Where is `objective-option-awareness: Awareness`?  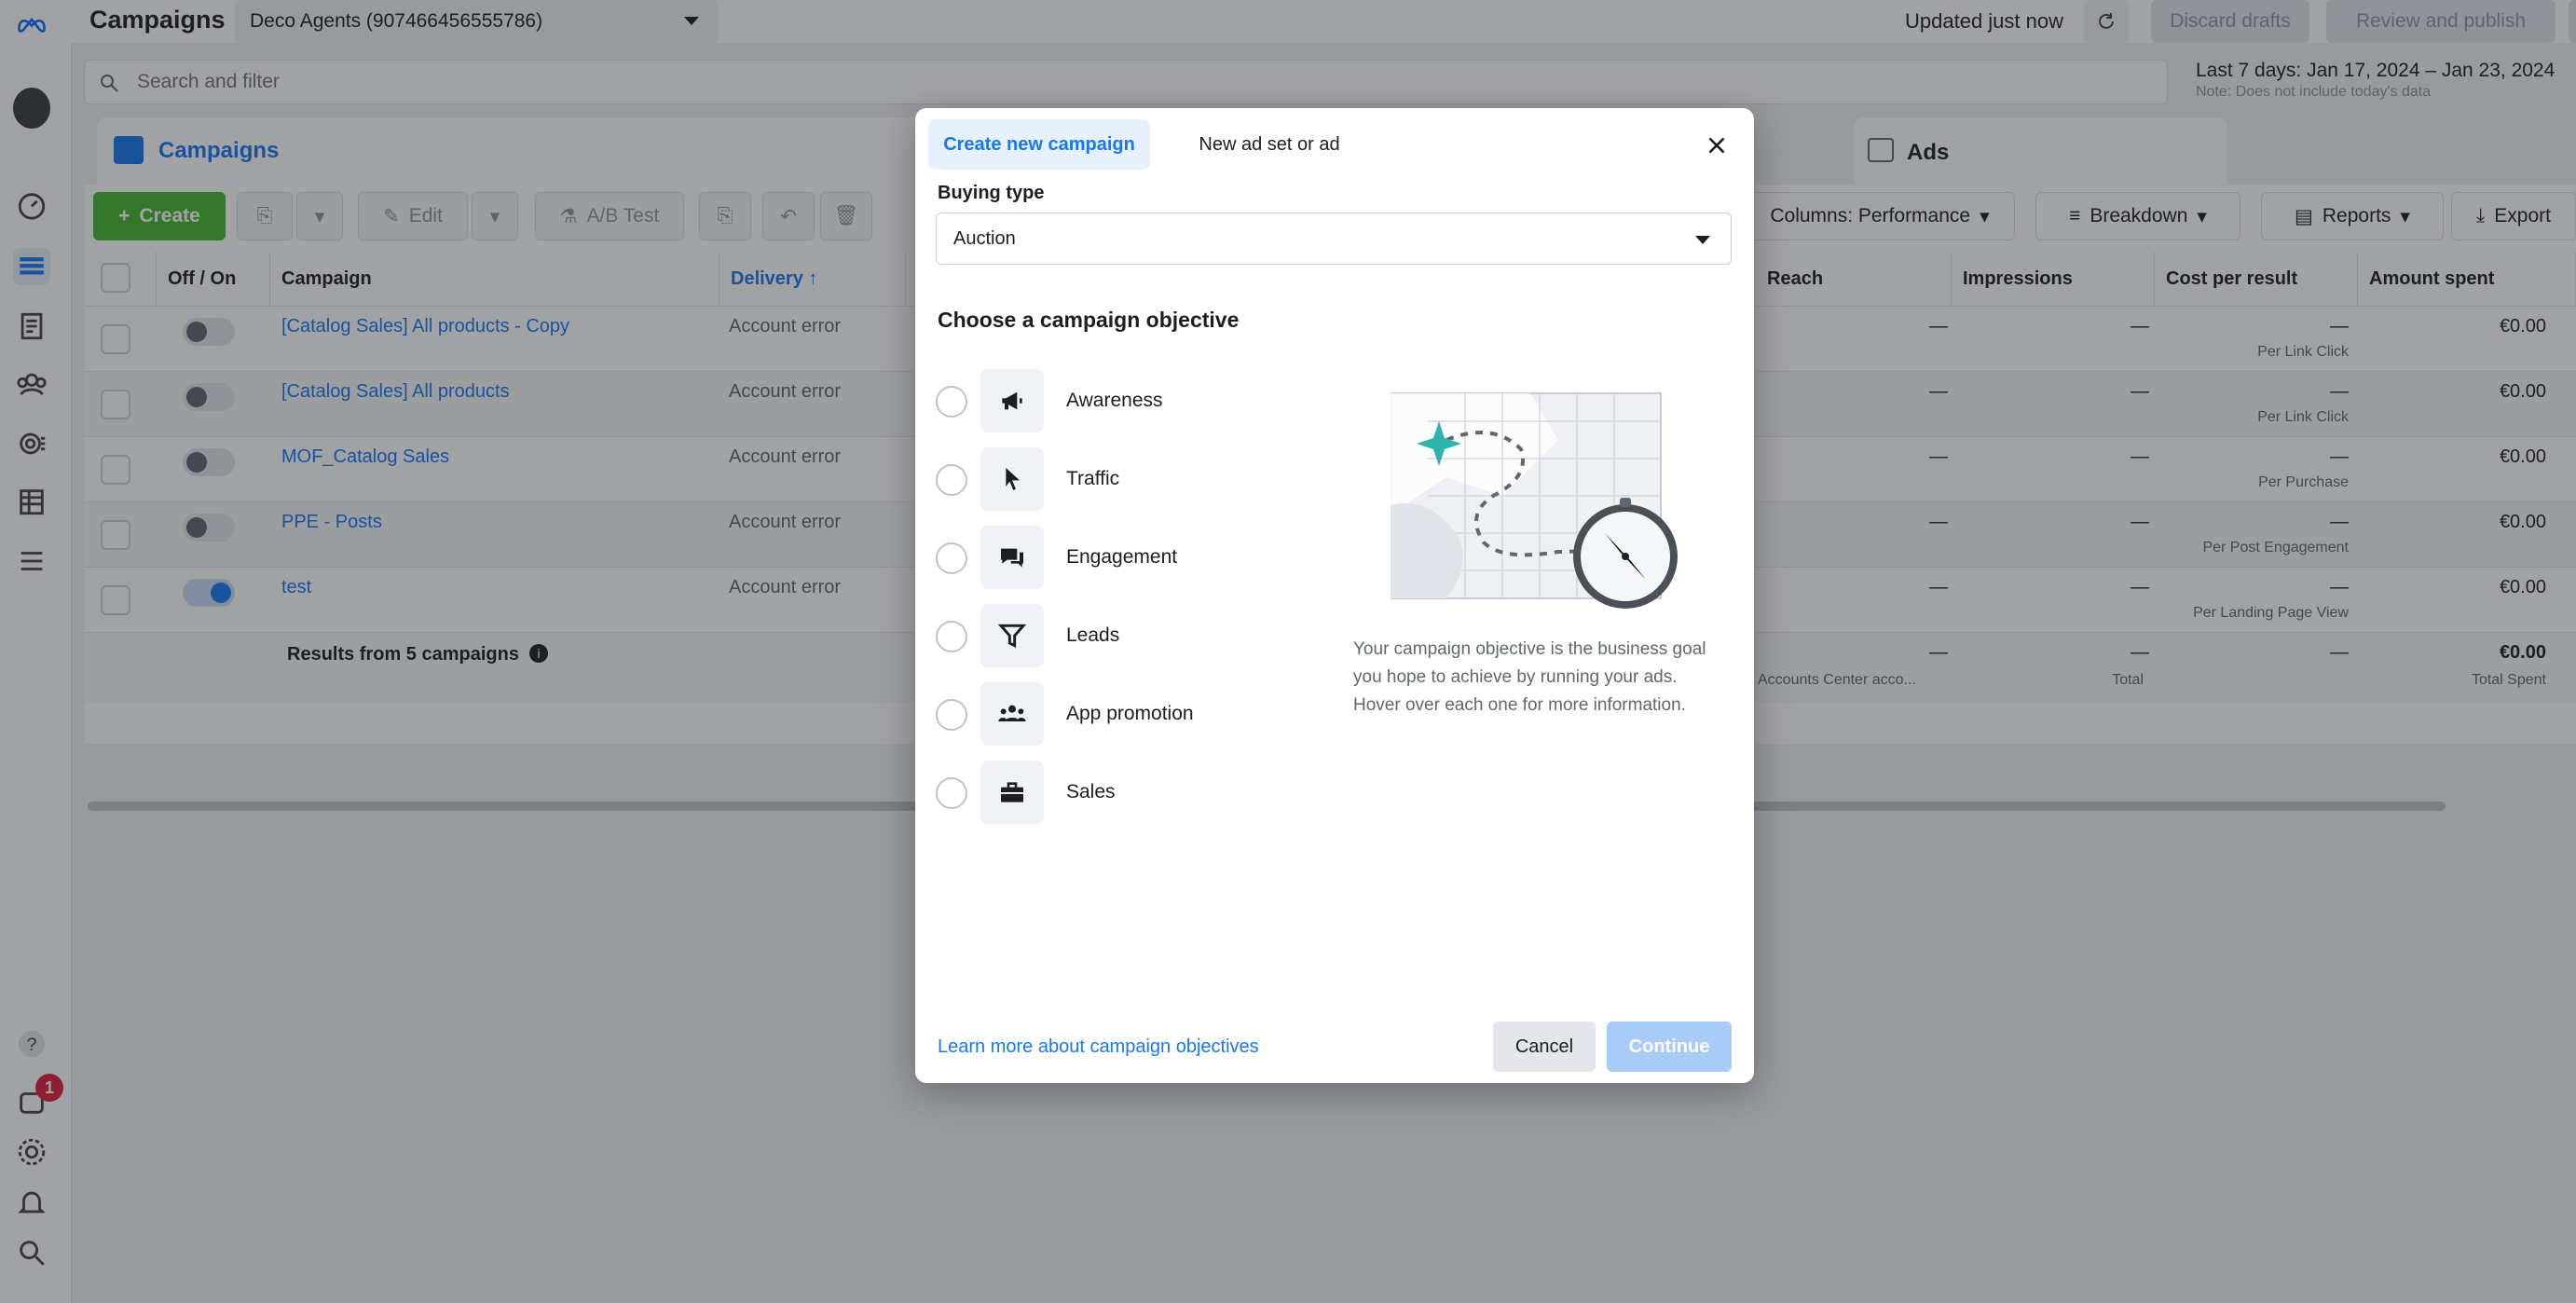 objective-option-awareness: Awareness is located at coordinates (1131, 401).